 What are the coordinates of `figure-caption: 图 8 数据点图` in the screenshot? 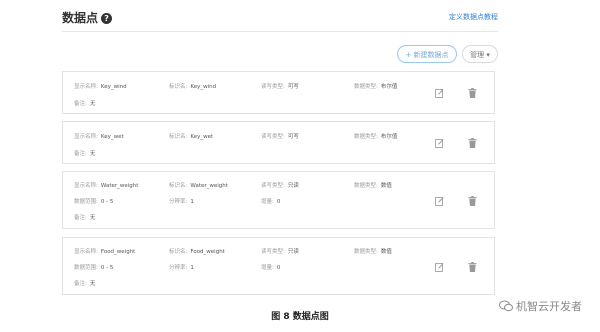 It's located at (300, 317).